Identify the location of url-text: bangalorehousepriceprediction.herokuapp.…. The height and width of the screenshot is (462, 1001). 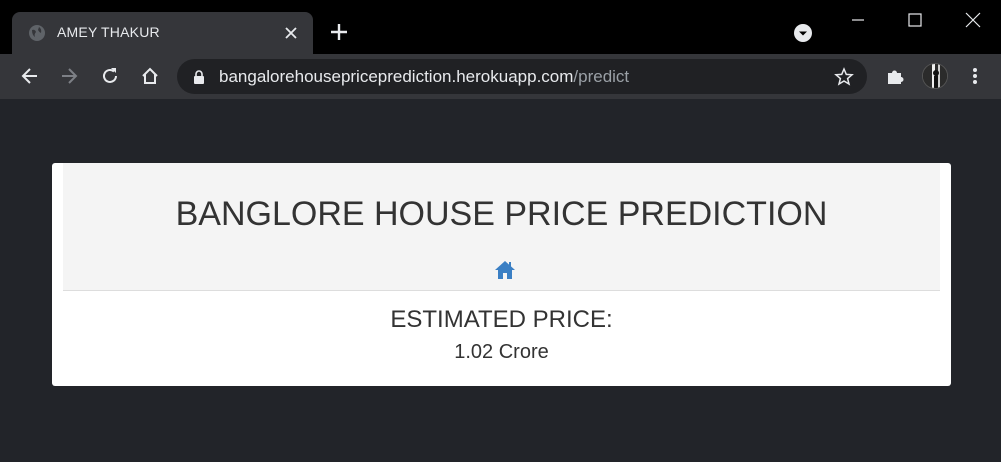
(424, 77).